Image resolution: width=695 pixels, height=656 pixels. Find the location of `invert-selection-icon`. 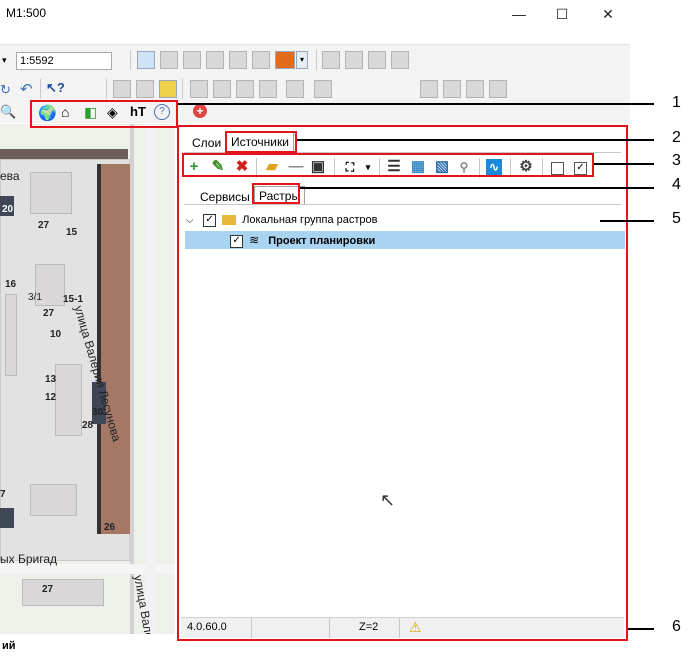

invert-selection-icon is located at coordinates (377, 60).